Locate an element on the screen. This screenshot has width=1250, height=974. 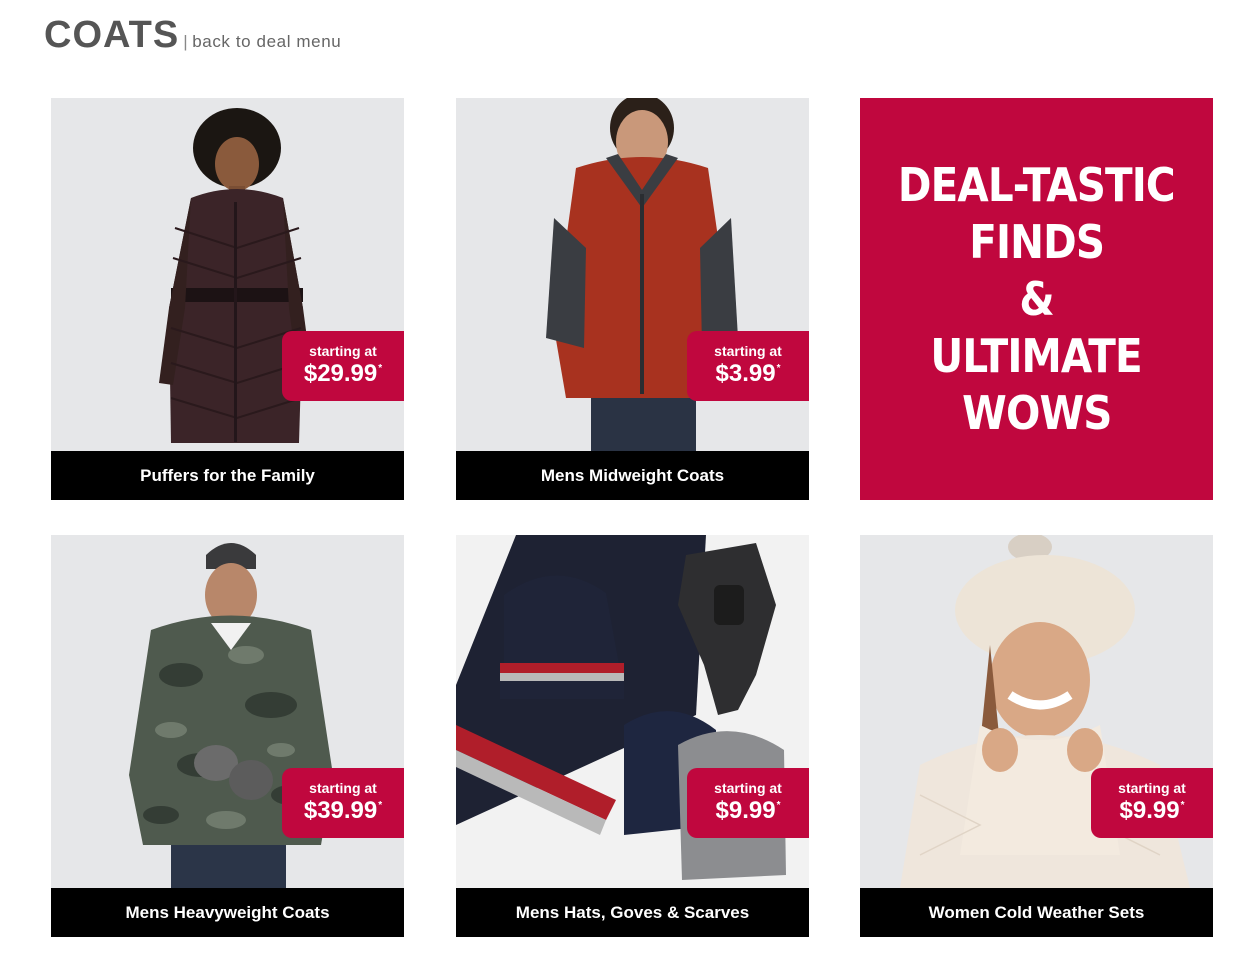
price-badge: starting at $29.99* is located at coordinates (343, 366).